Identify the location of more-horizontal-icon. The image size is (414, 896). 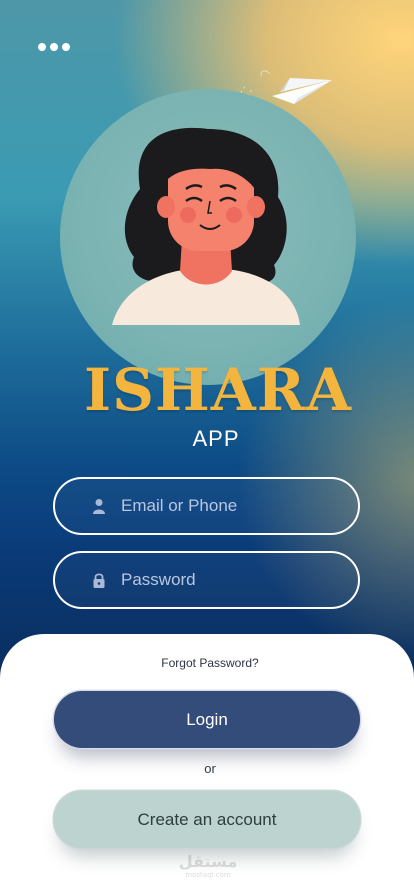
(55, 47).